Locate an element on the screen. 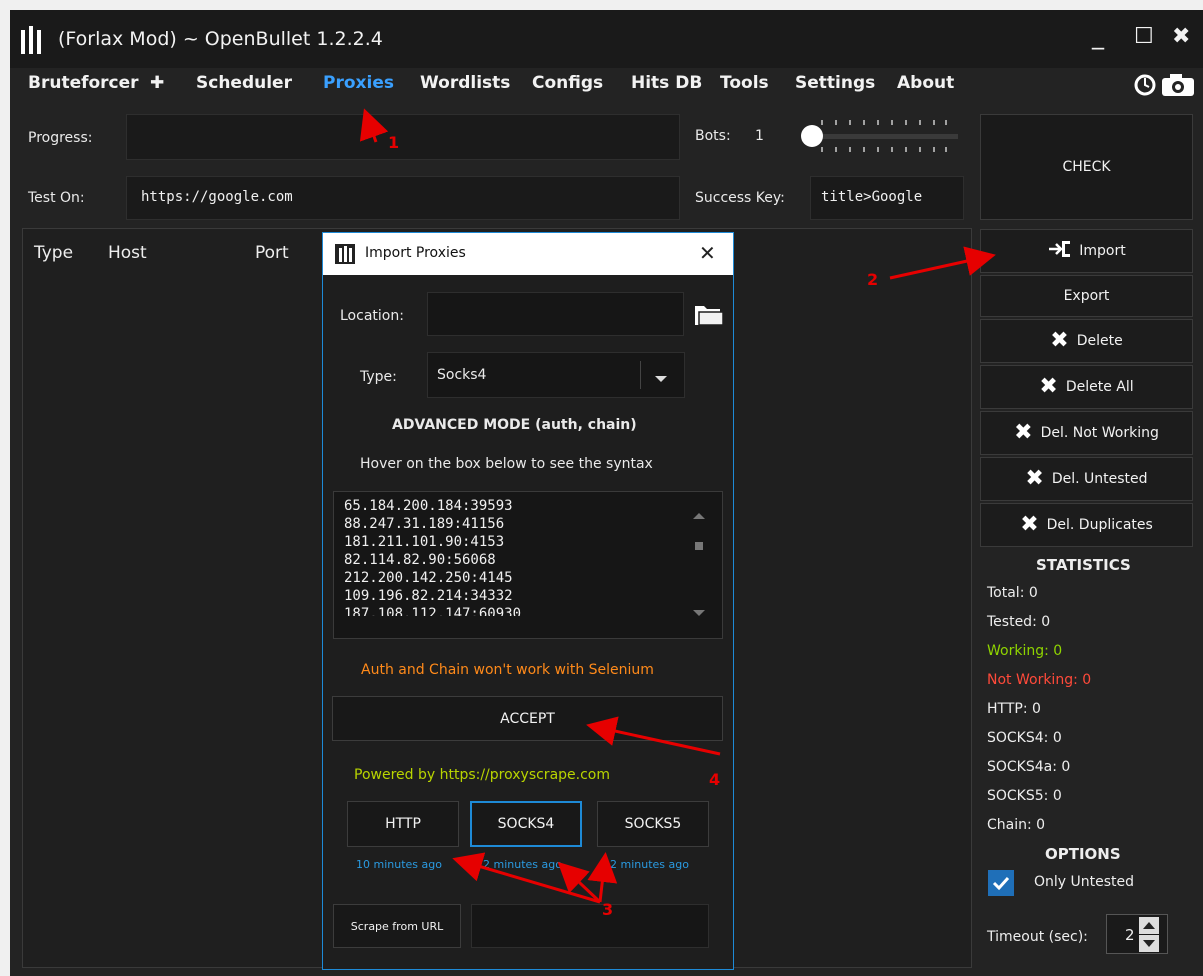 The height and width of the screenshot is (976, 1203). annotation-3: 3 is located at coordinates (608, 909).